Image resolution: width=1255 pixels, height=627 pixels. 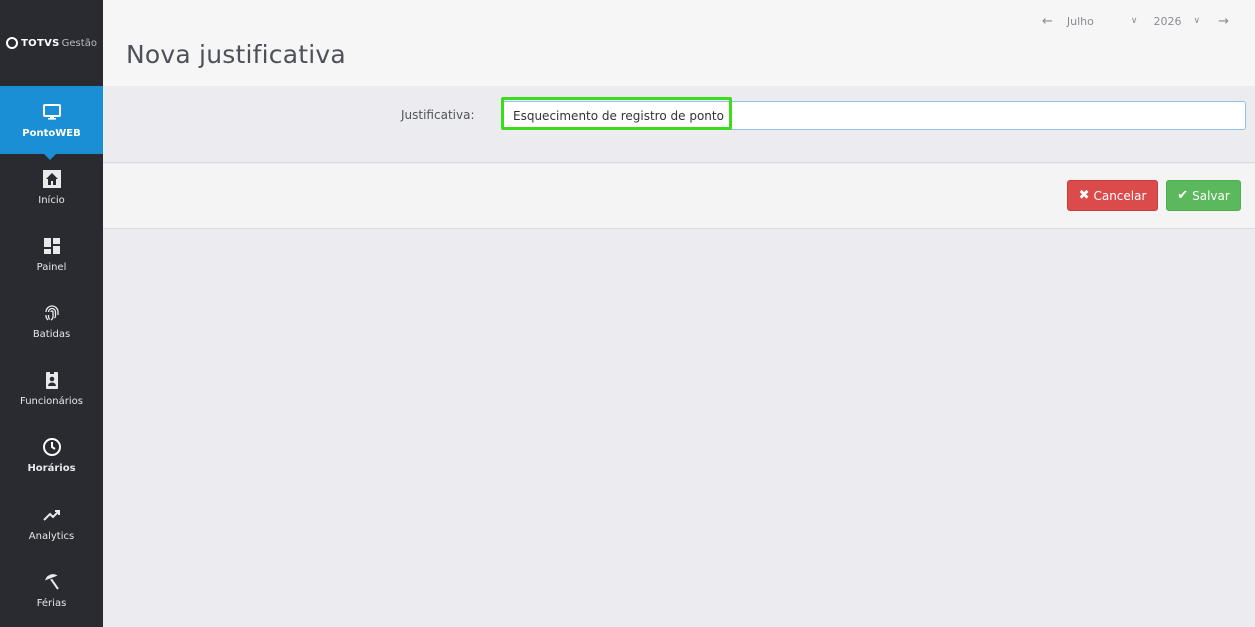 I want to click on home-icon, so click(x=52, y=179).